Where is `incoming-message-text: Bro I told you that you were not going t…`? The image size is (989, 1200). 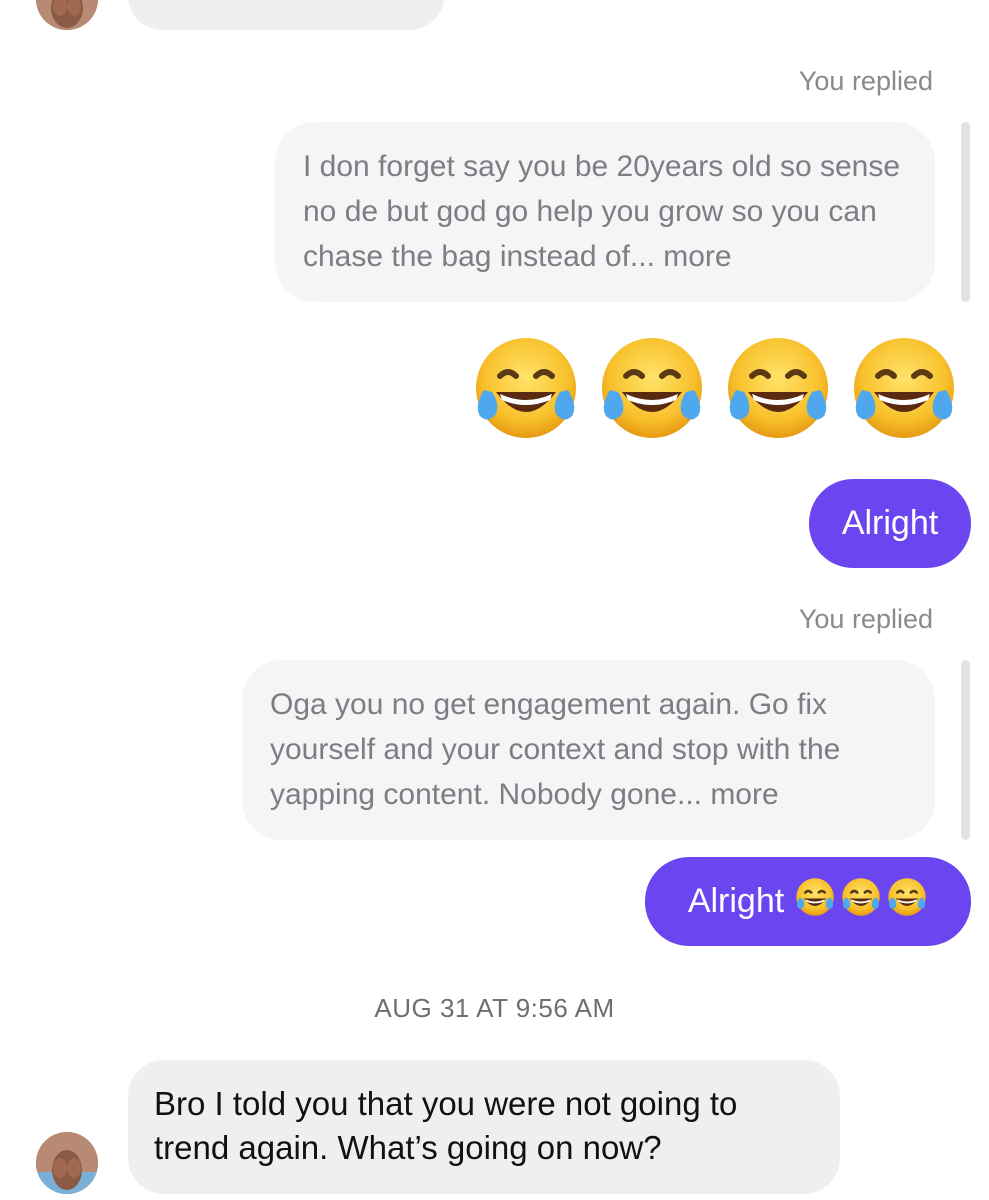 incoming-message-text: Bro I told you that you were not going t… is located at coordinates (446, 1125).